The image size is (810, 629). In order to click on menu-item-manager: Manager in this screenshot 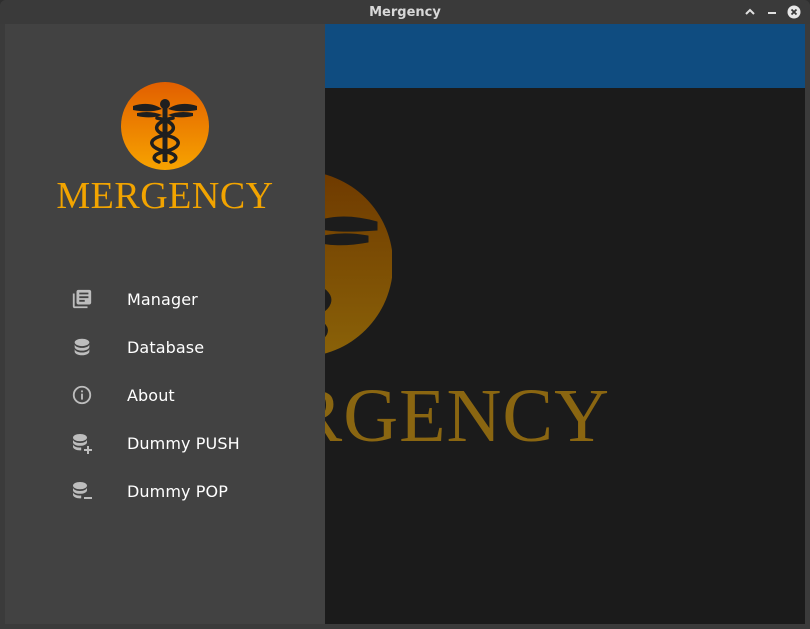, I will do `click(165, 299)`.